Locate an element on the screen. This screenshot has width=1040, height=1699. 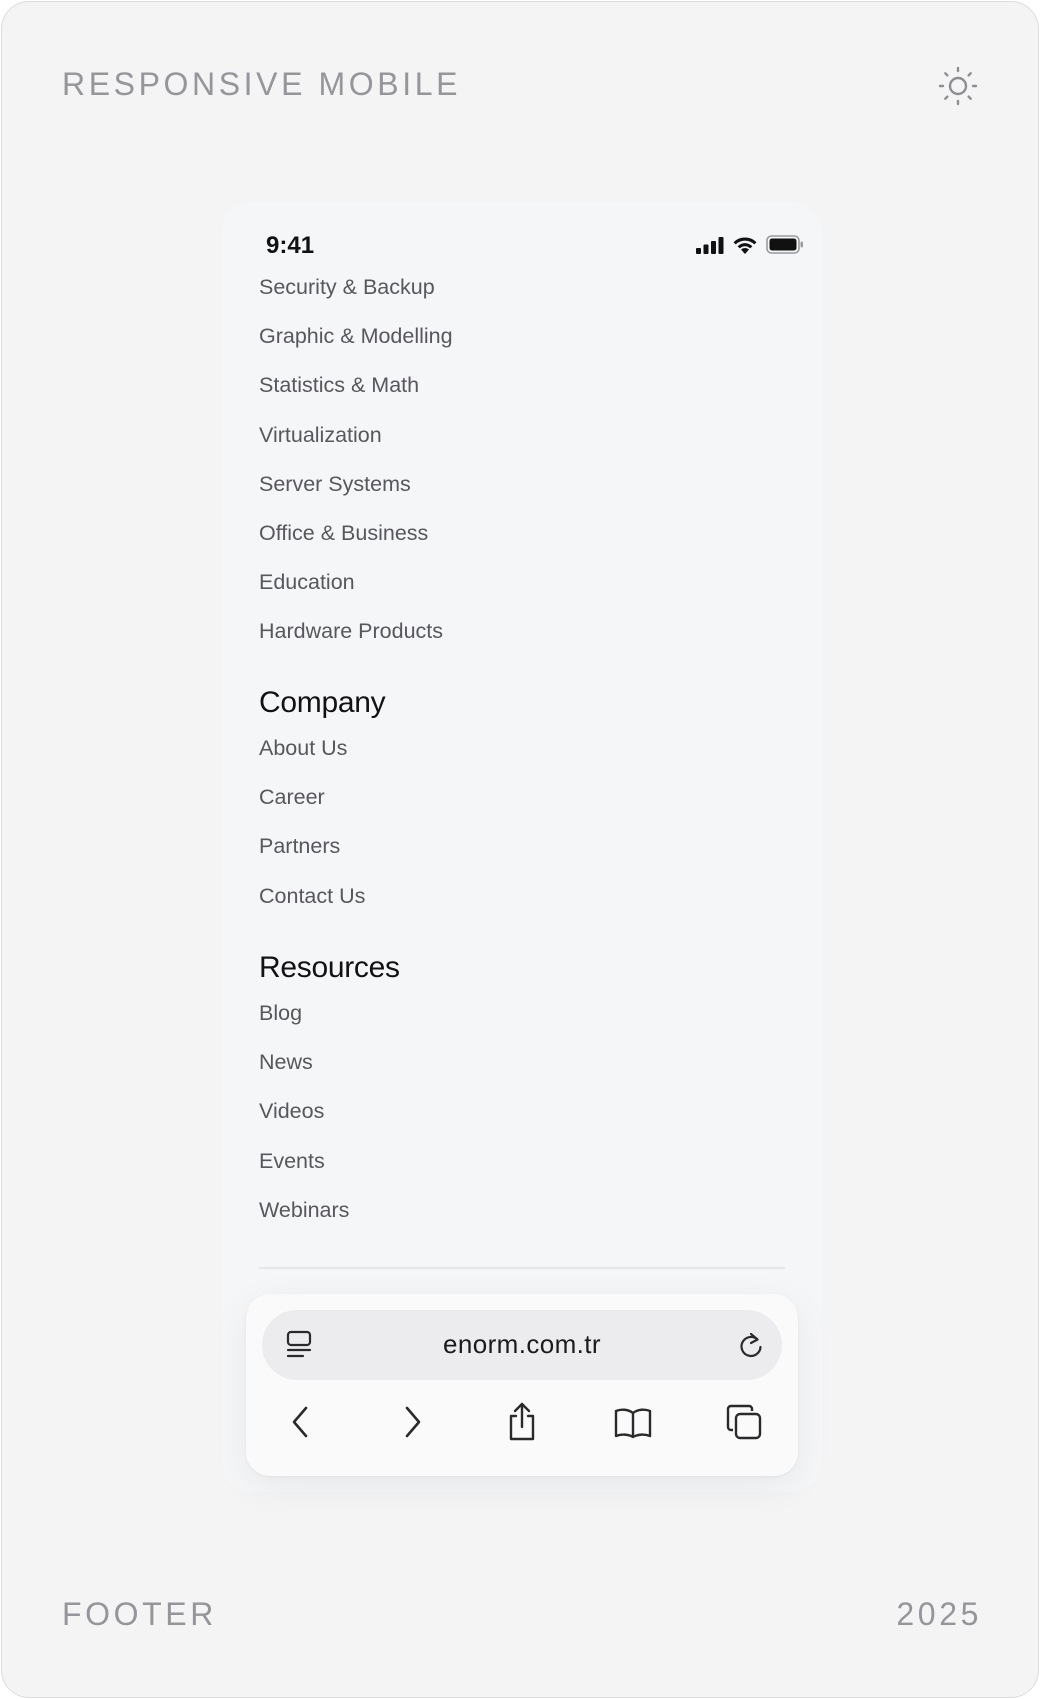
share-icon is located at coordinates (522, 1422).